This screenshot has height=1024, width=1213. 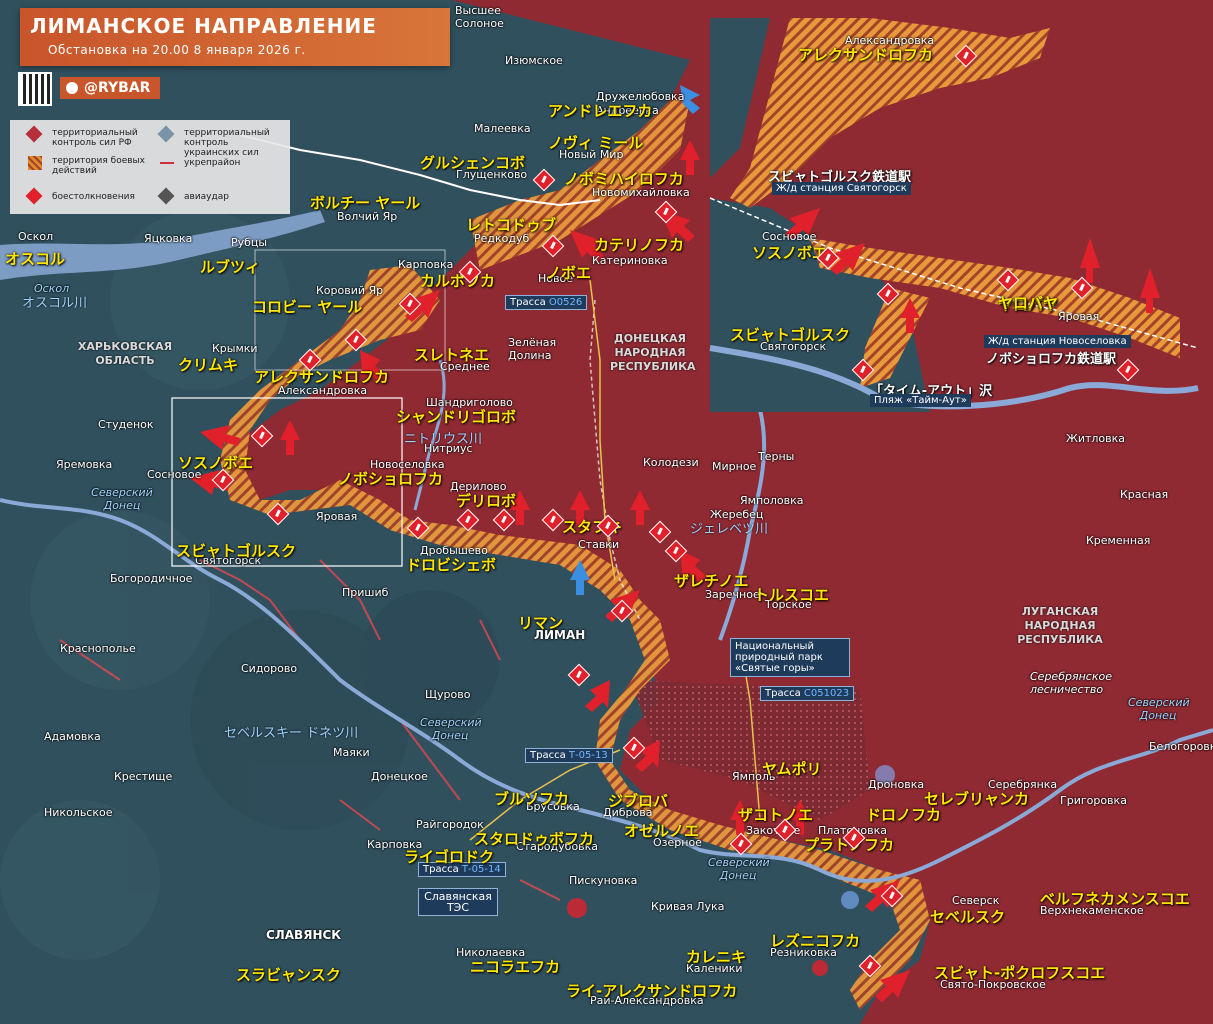 What do you see at coordinates (117, 88) in the screenshot?
I see `brand-label: @RYBAR` at bounding box center [117, 88].